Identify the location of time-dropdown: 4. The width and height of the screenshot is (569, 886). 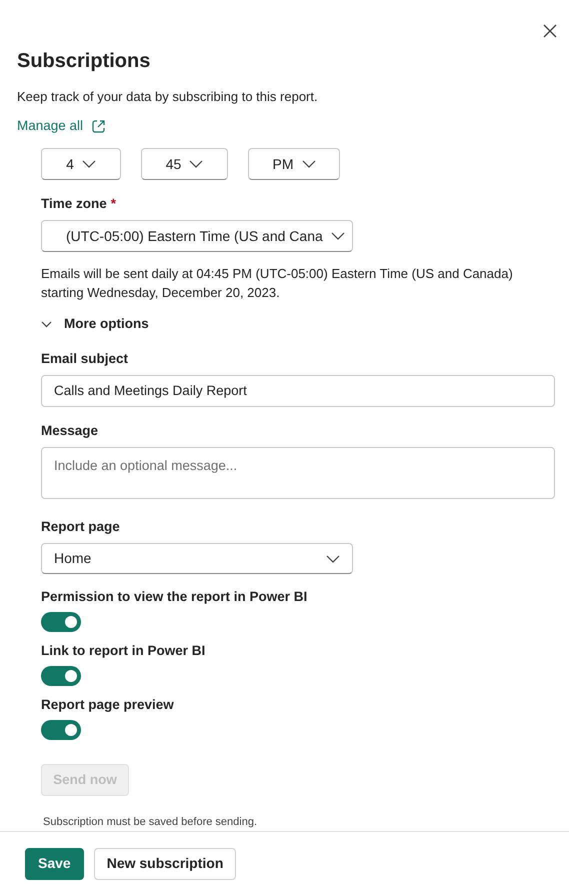
(81, 164).